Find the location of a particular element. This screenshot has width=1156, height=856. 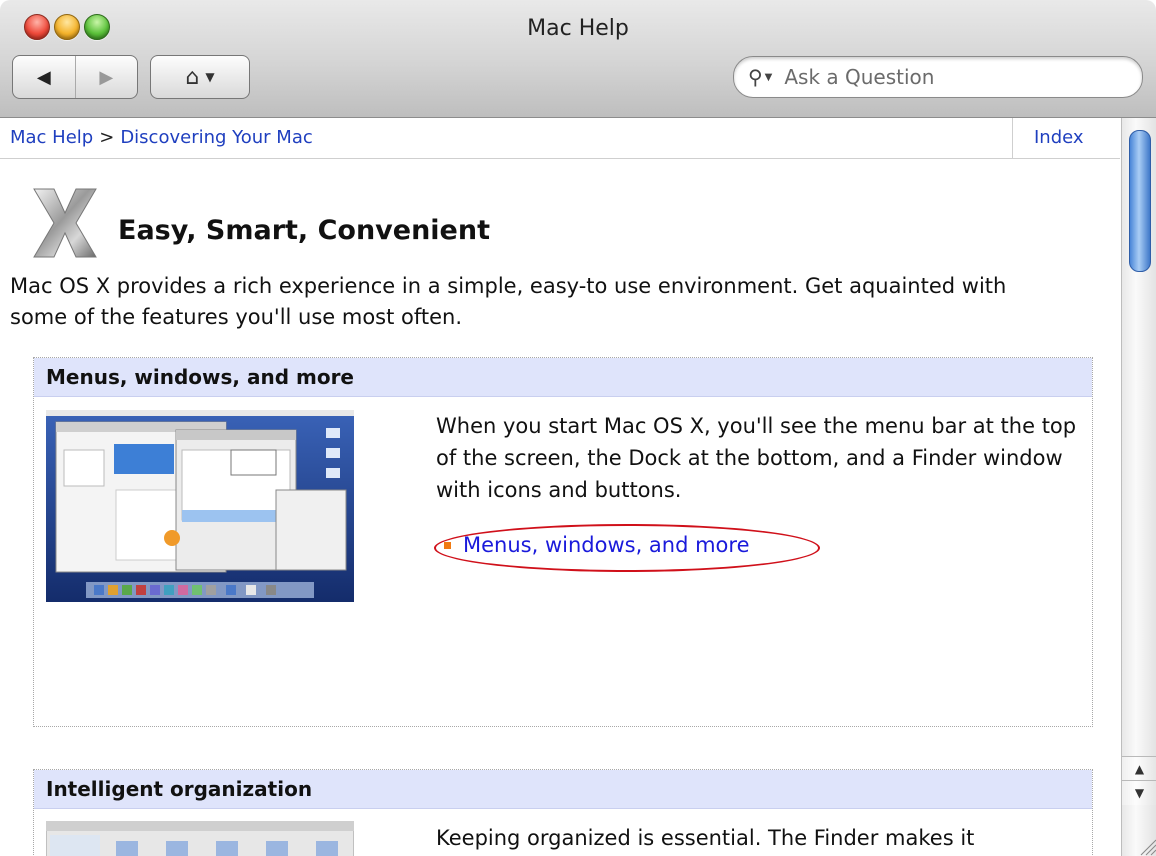

search-field: ⚲ ▼ is located at coordinates (938, 77).